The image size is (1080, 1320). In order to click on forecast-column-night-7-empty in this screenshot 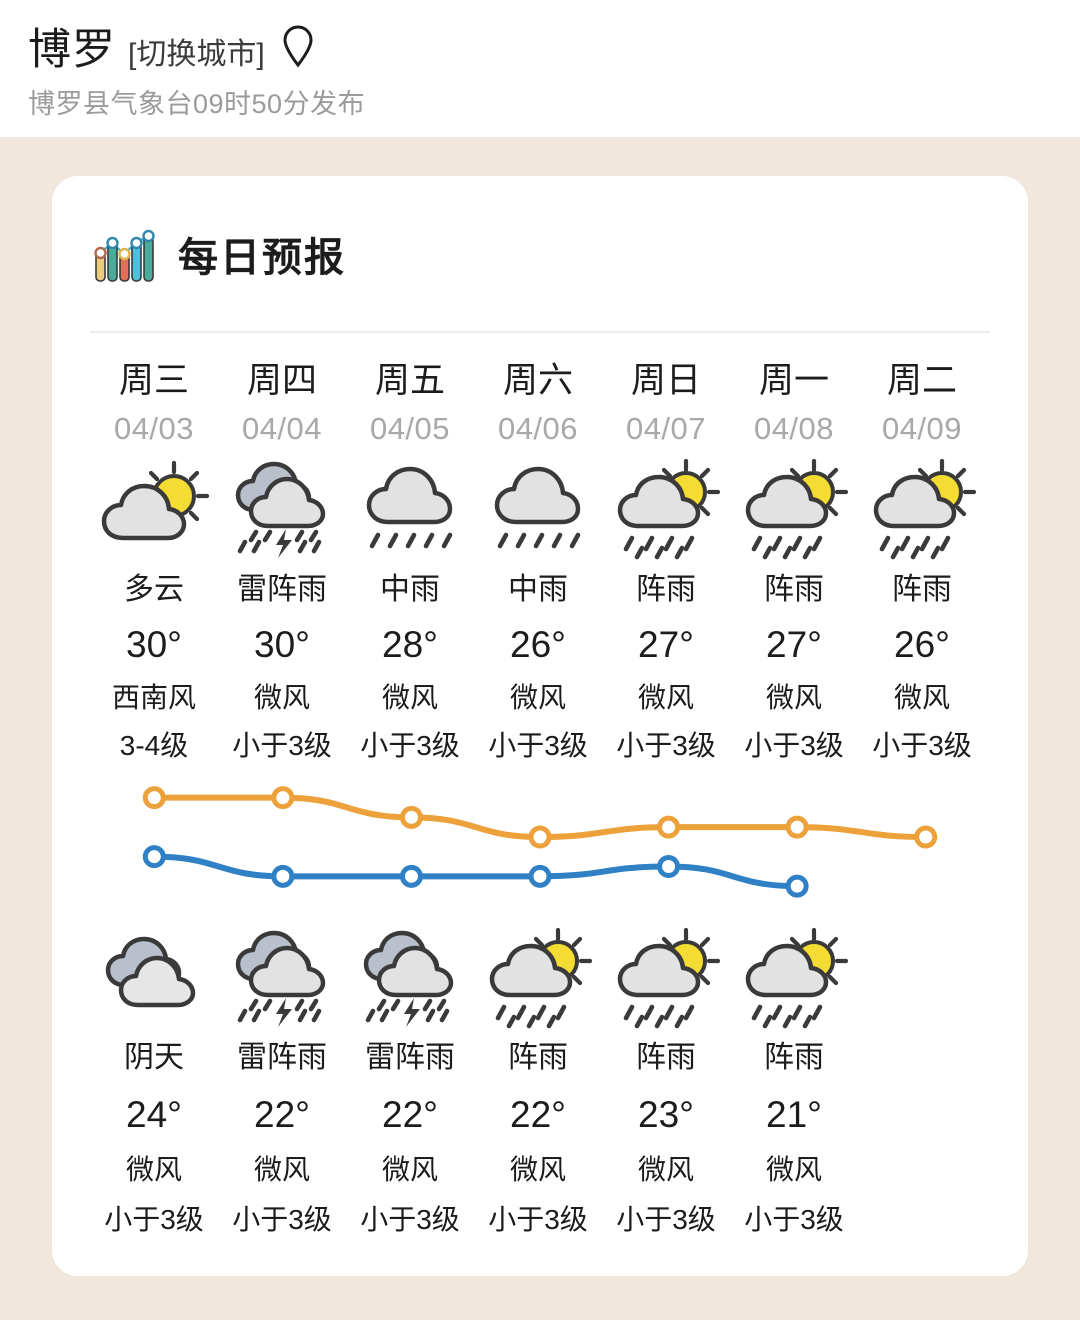, I will do `click(922, 1084)`.